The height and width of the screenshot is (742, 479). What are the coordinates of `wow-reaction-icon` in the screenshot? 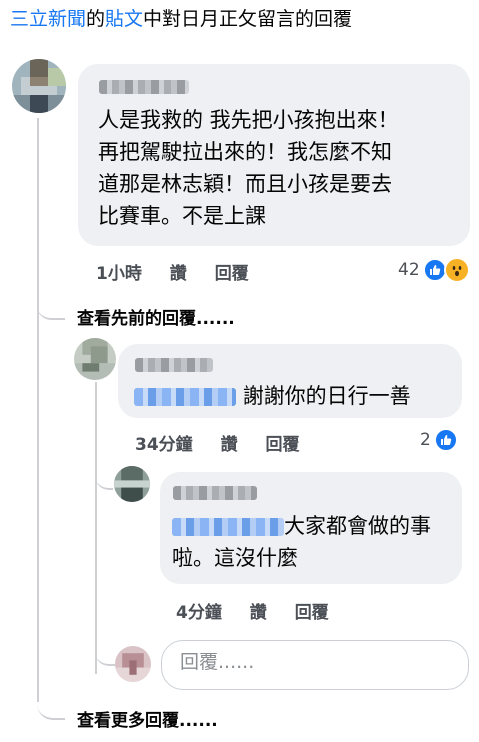 It's located at (456, 270).